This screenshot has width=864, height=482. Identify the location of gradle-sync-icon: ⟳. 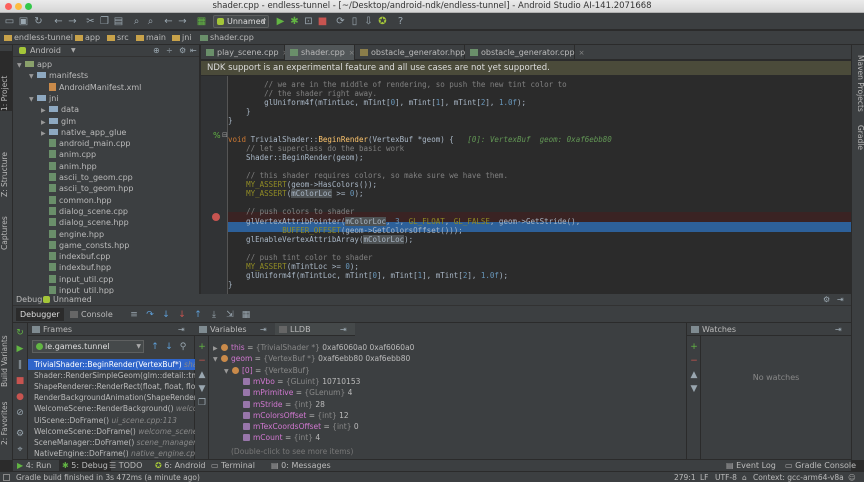
(340, 21).